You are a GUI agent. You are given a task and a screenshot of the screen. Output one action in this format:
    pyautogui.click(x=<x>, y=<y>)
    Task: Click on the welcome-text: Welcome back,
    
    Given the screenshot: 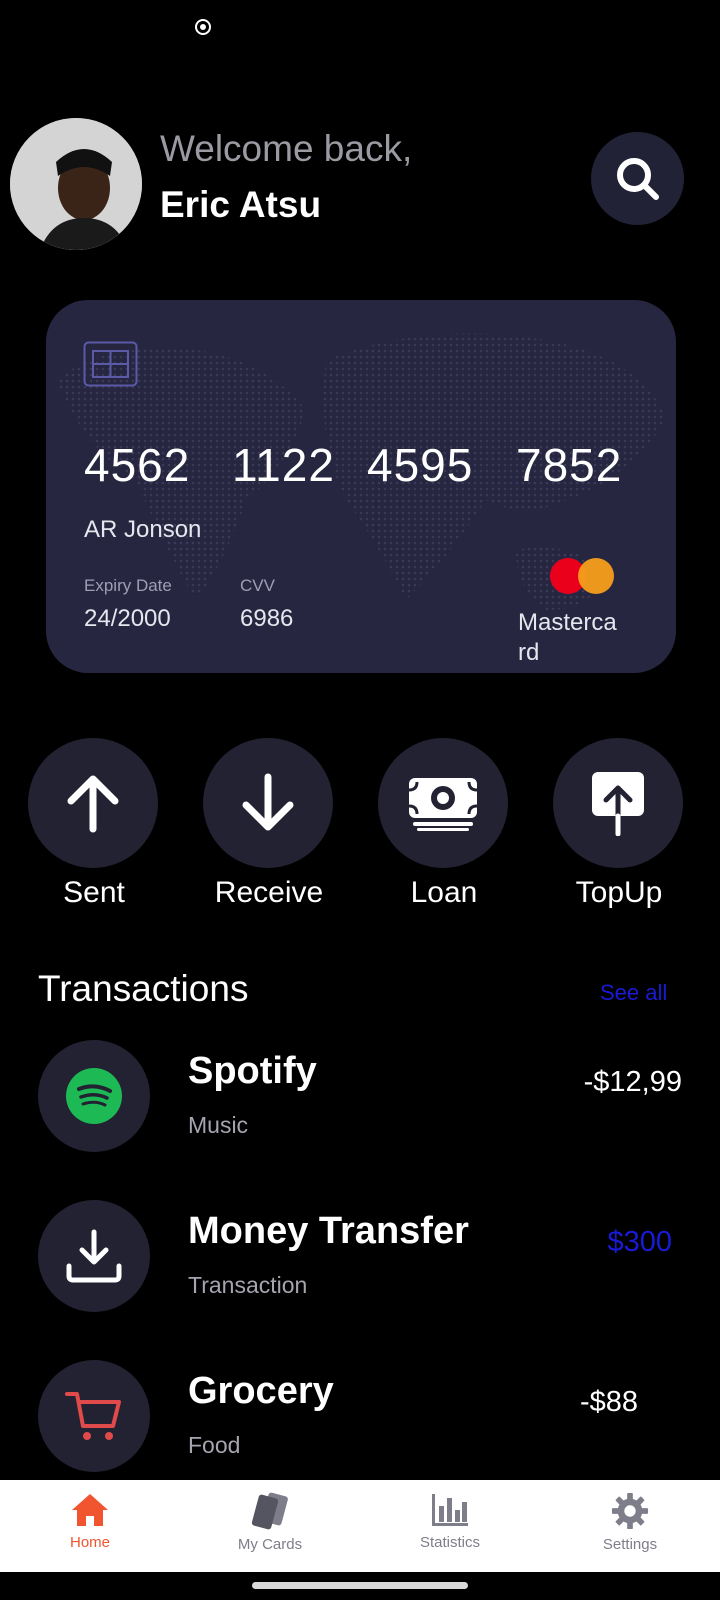 What is the action you would take?
    pyautogui.click(x=286, y=148)
    